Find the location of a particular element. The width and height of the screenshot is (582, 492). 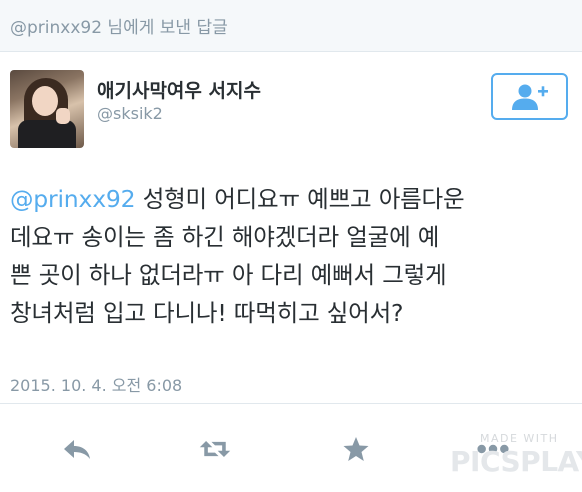

favorite-button is located at coordinates (356, 449).